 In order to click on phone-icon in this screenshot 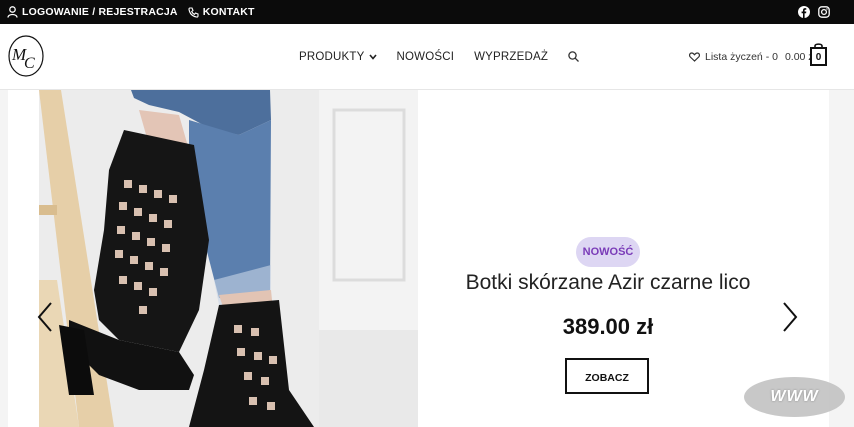, I will do `click(193, 12)`.